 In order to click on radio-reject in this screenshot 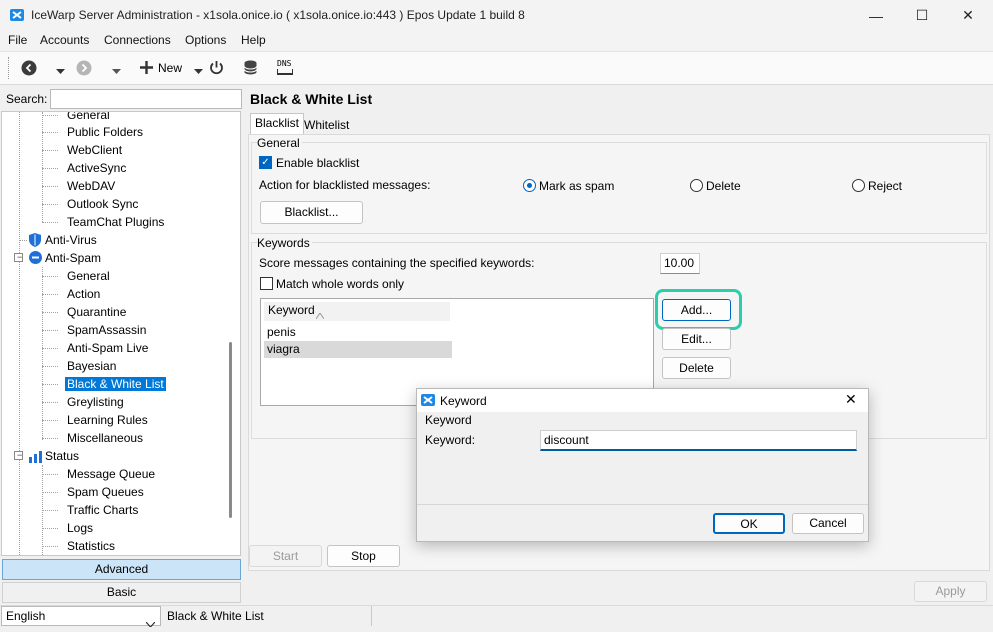, I will do `click(858, 185)`.